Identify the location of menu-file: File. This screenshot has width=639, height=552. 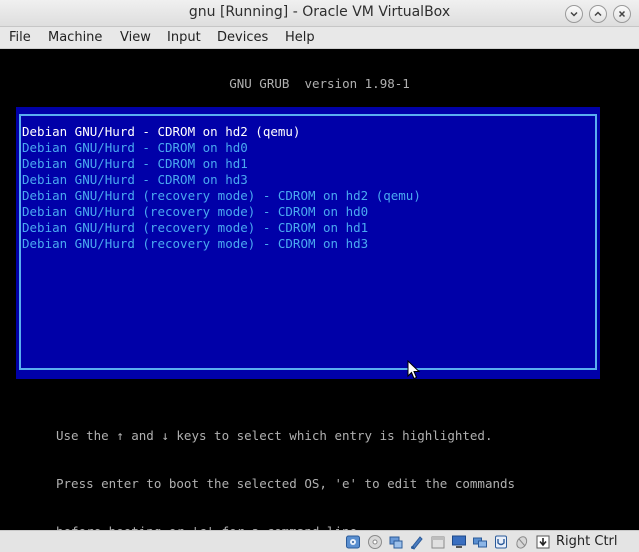
(20, 37).